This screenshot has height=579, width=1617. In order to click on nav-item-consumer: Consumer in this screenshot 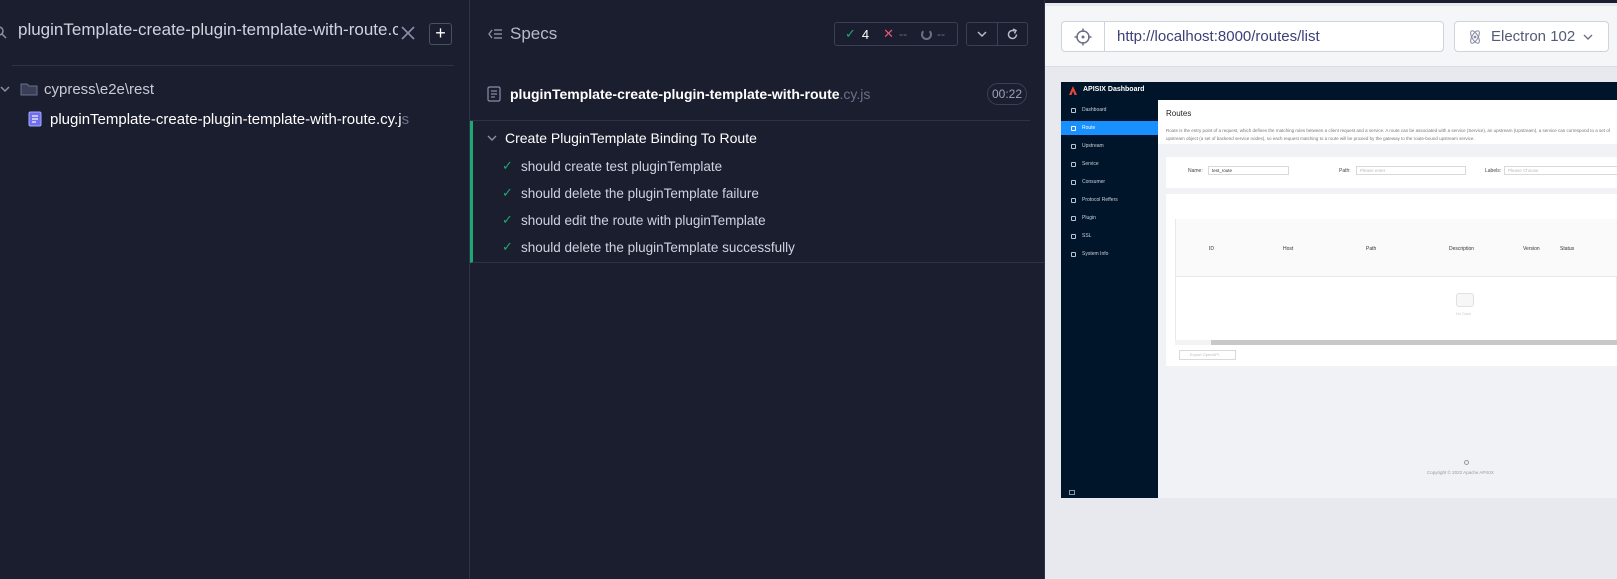, I will do `click(1109, 182)`.